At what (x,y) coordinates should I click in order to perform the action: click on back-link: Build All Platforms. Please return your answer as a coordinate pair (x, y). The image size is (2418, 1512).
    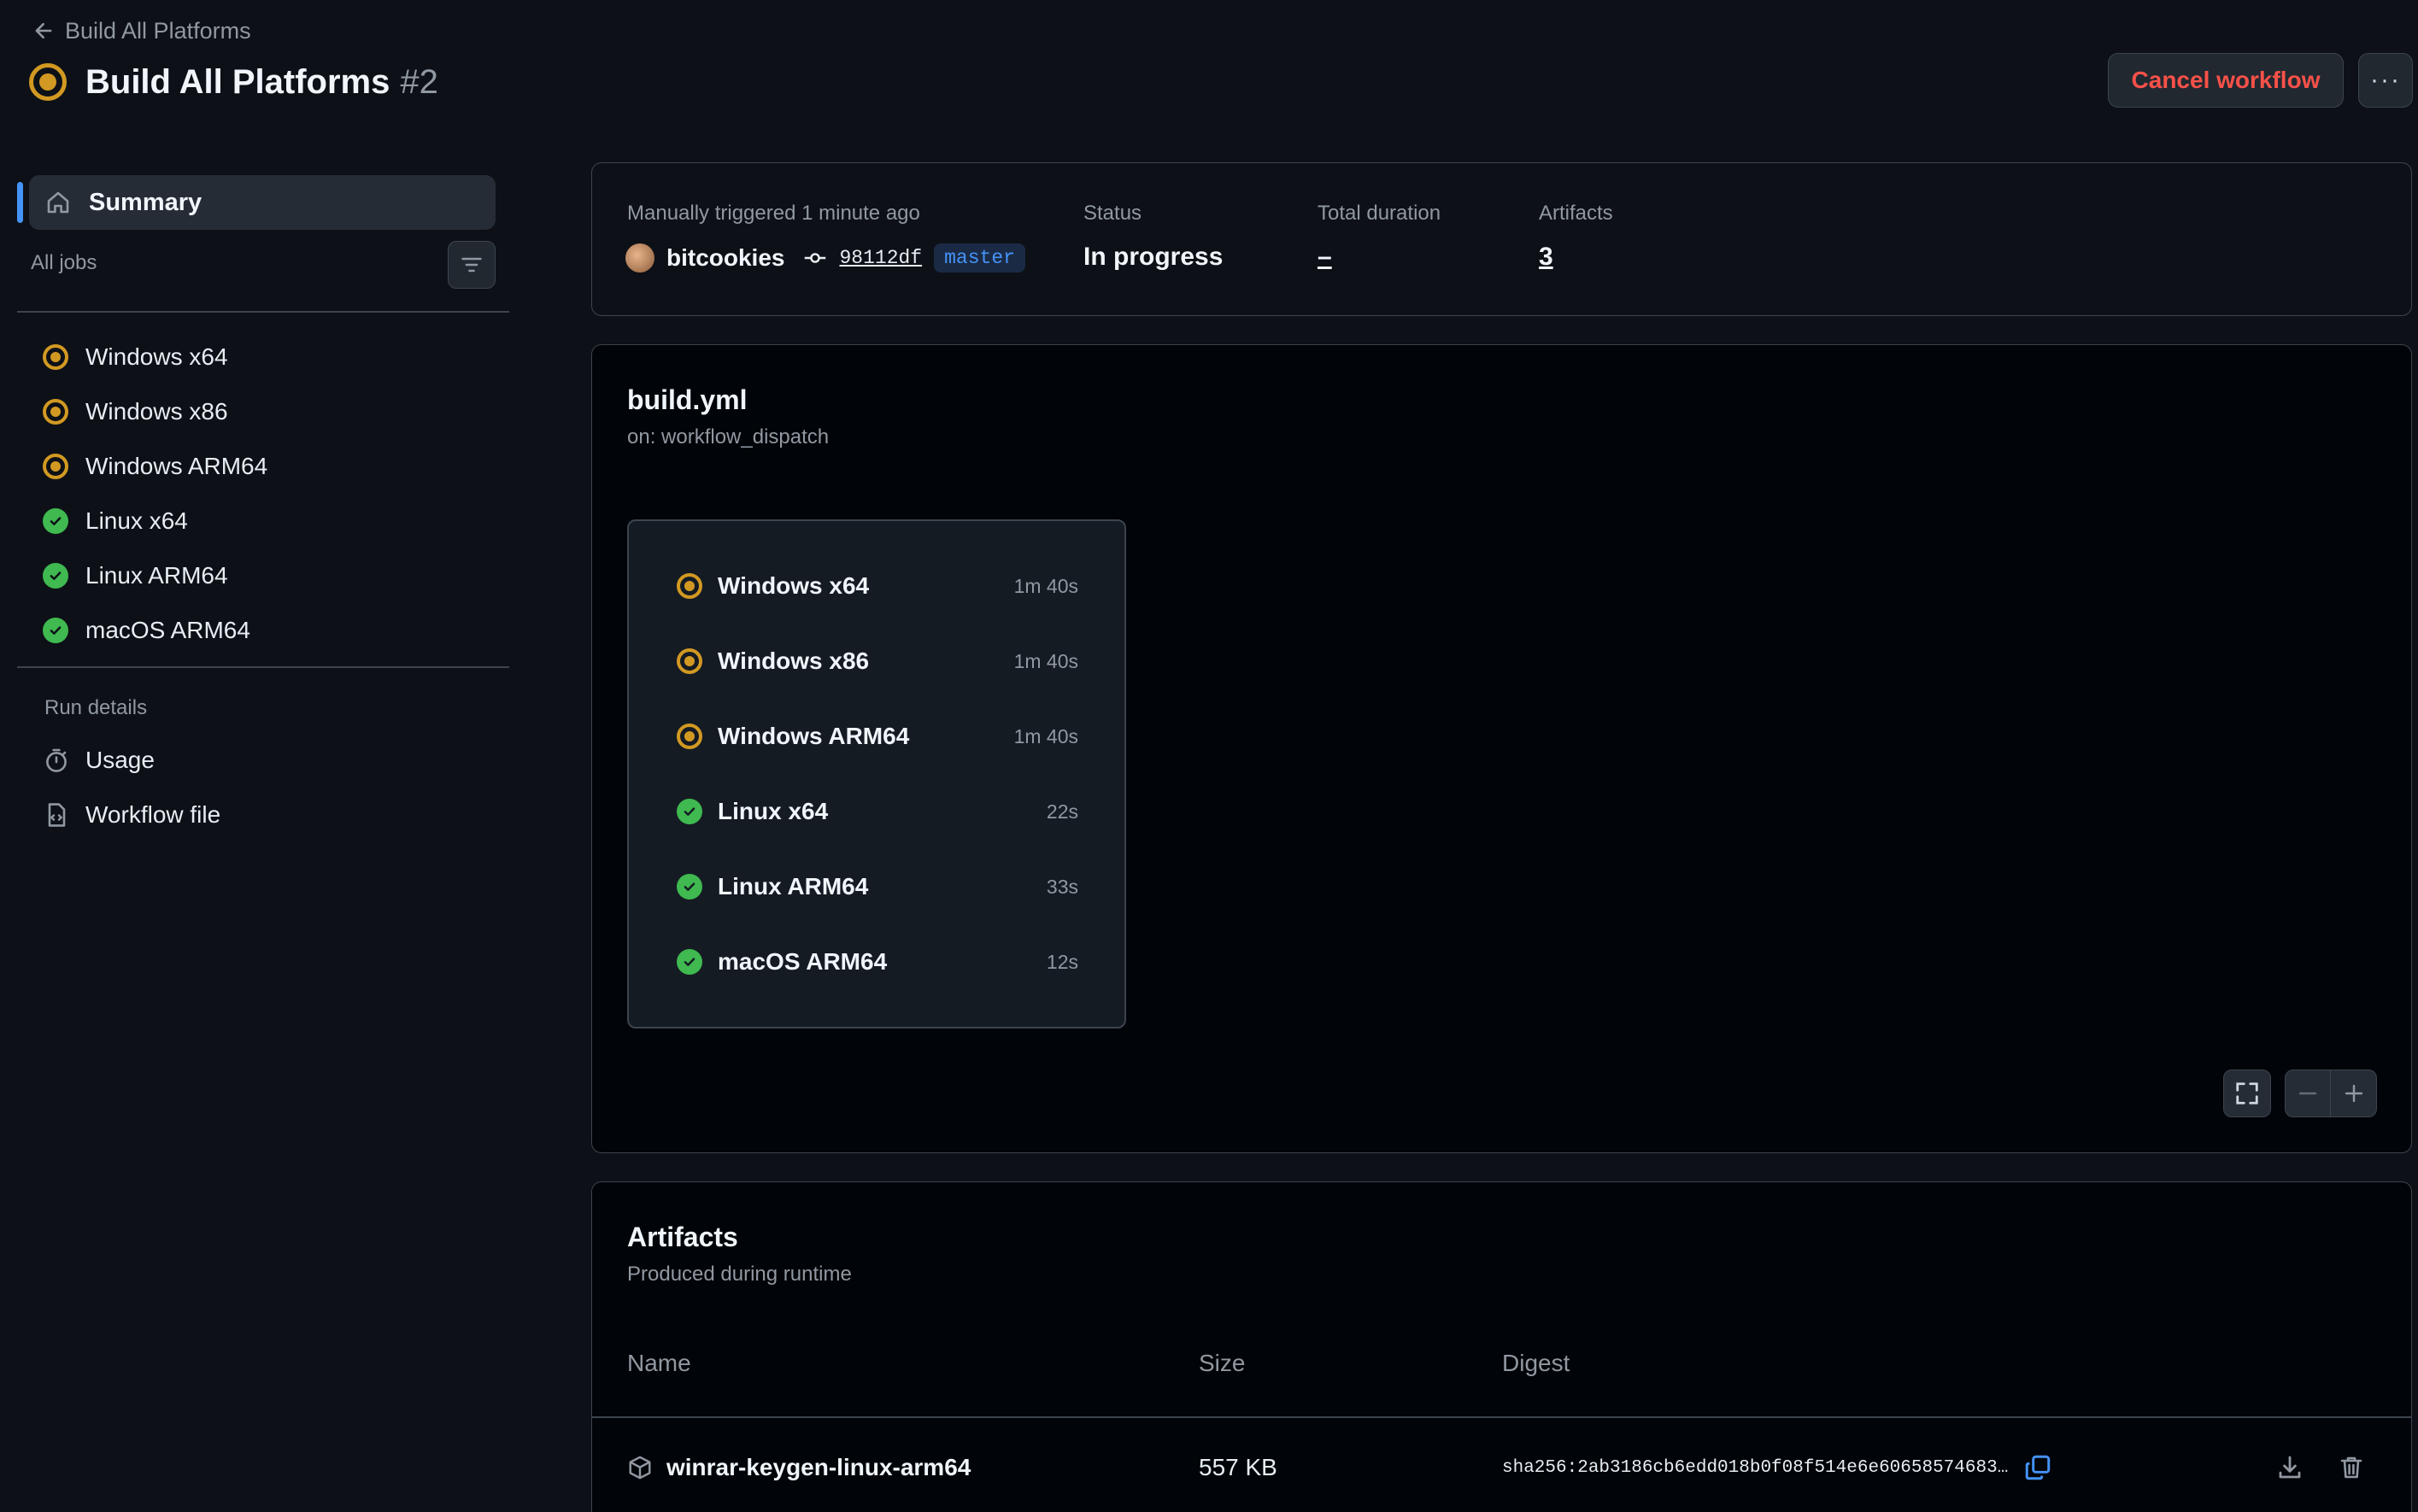
    Looking at the image, I should click on (141, 30).